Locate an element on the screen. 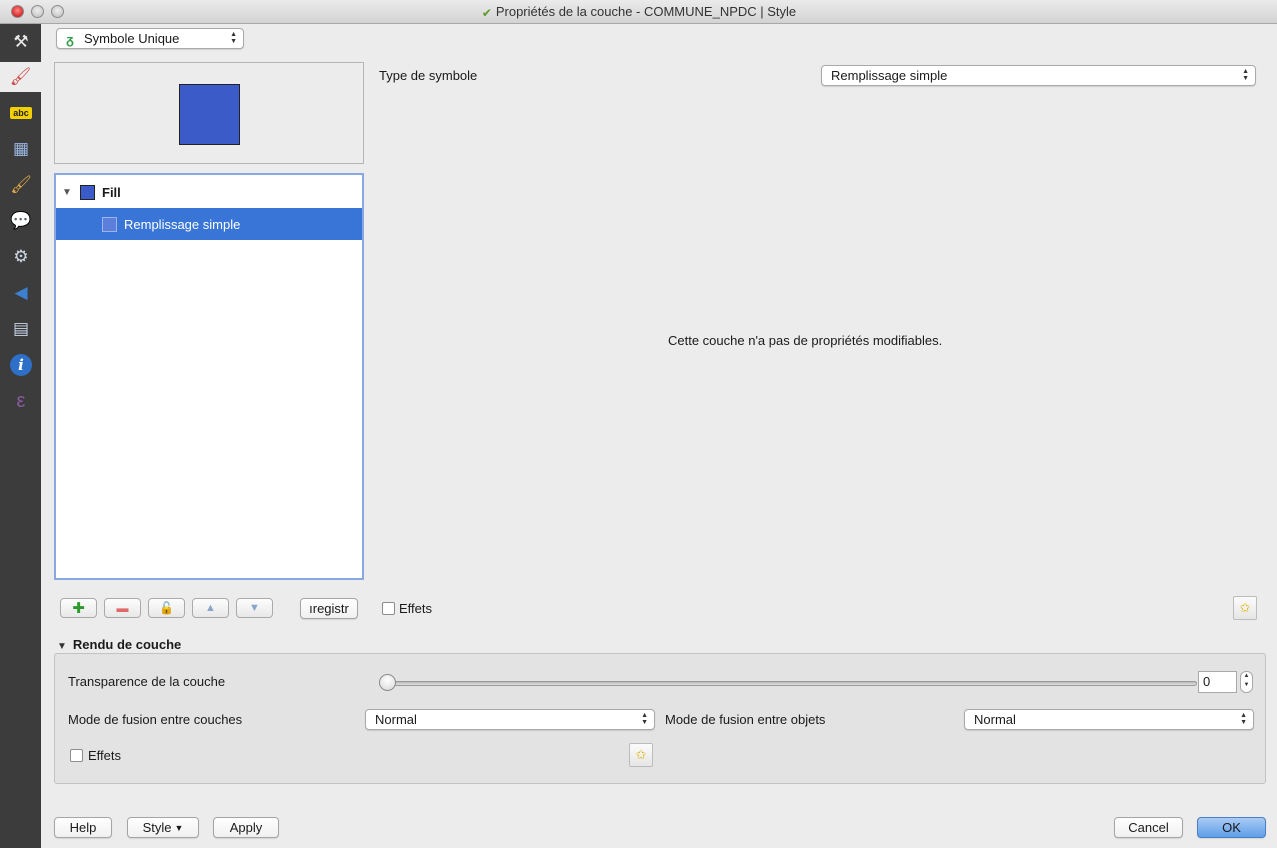 This screenshot has width=1277, height=848. add-layer-button: ✚ is located at coordinates (78, 608).